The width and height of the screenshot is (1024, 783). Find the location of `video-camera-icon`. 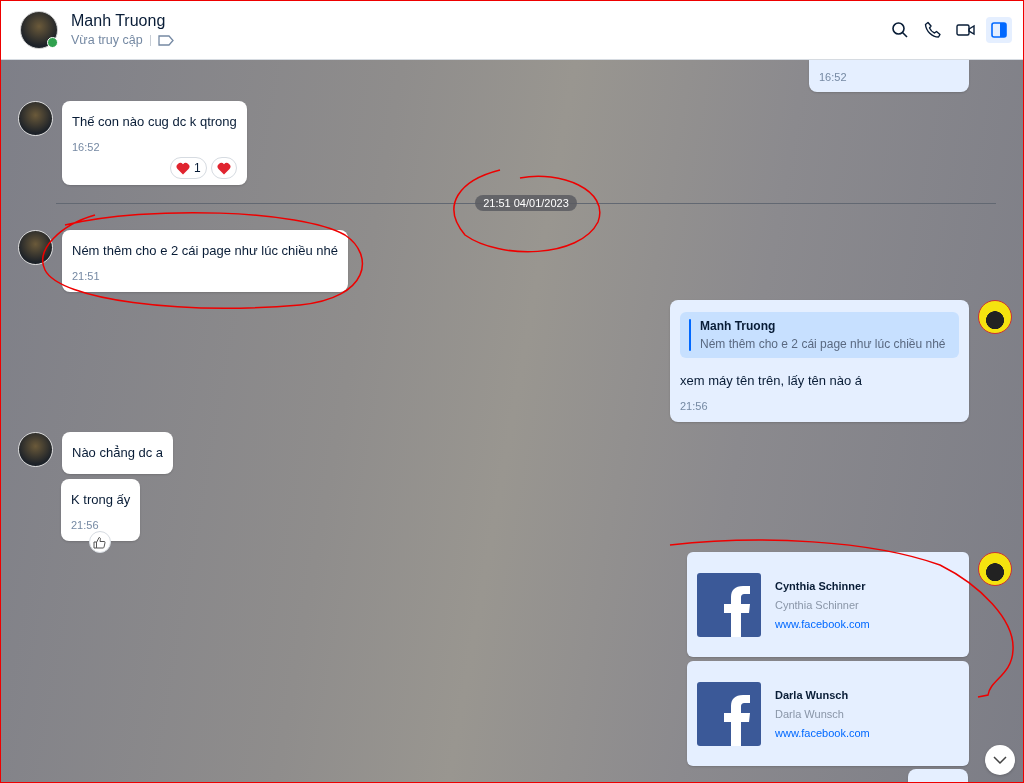

video-camera-icon is located at coordinates (966, 29).